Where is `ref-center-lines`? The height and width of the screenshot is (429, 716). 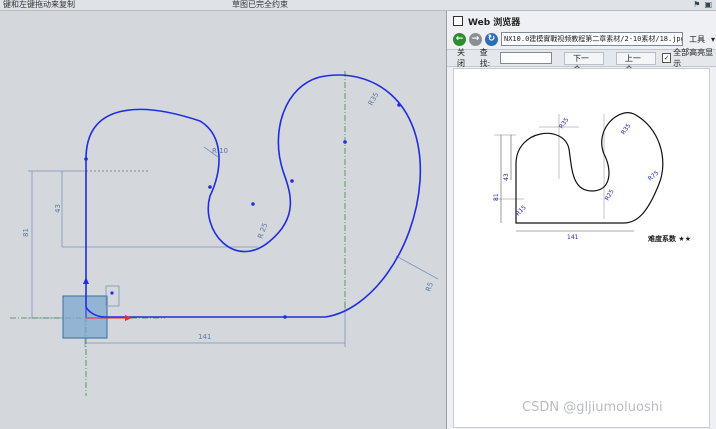
ref-center-lines is located at coordinates (549, 166).